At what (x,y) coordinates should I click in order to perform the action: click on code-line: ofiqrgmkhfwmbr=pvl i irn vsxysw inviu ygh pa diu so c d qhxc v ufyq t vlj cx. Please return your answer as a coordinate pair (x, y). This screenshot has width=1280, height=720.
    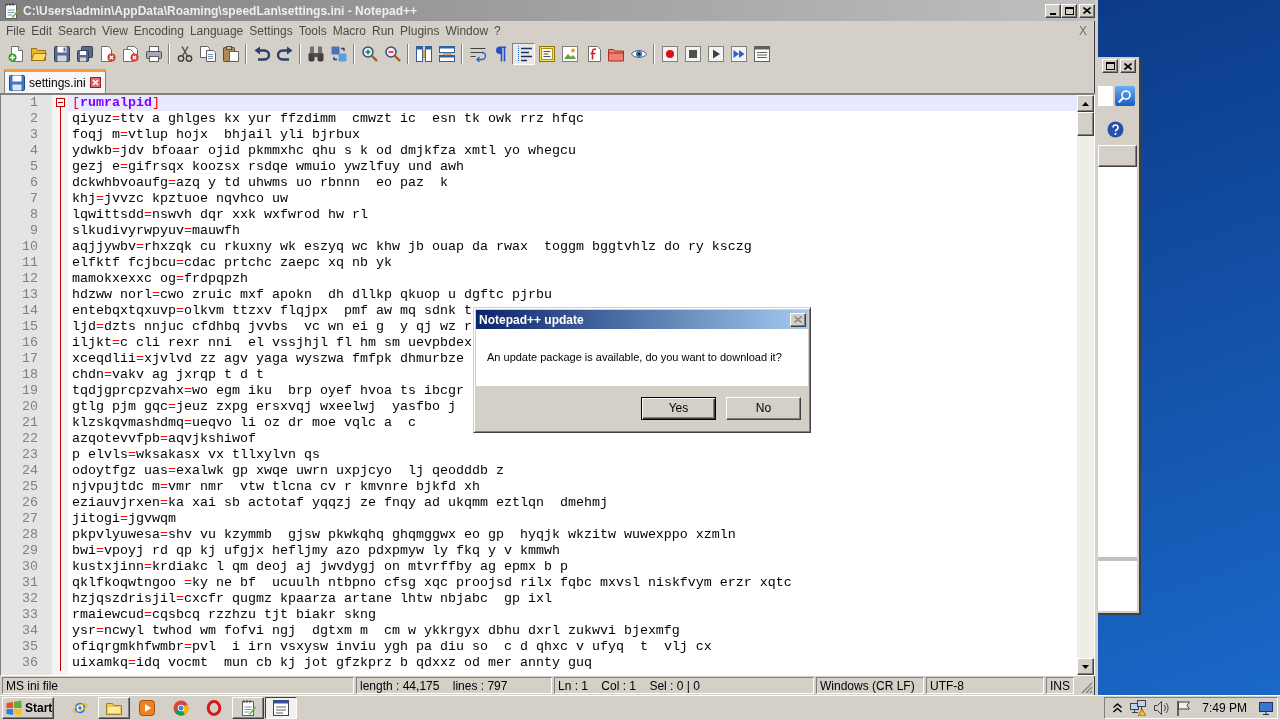
    Looking at the image, I should click on (392, 647).